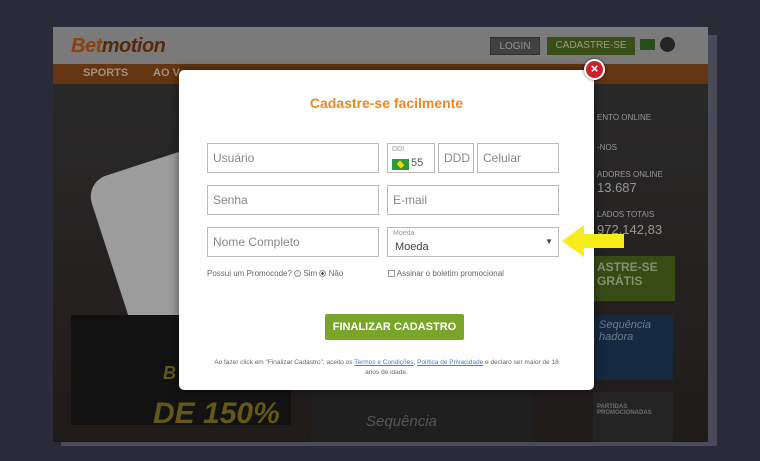 The height and width of the screenshot is (461, 760). I want to click on promocode-no-radio, so click(323, 273).